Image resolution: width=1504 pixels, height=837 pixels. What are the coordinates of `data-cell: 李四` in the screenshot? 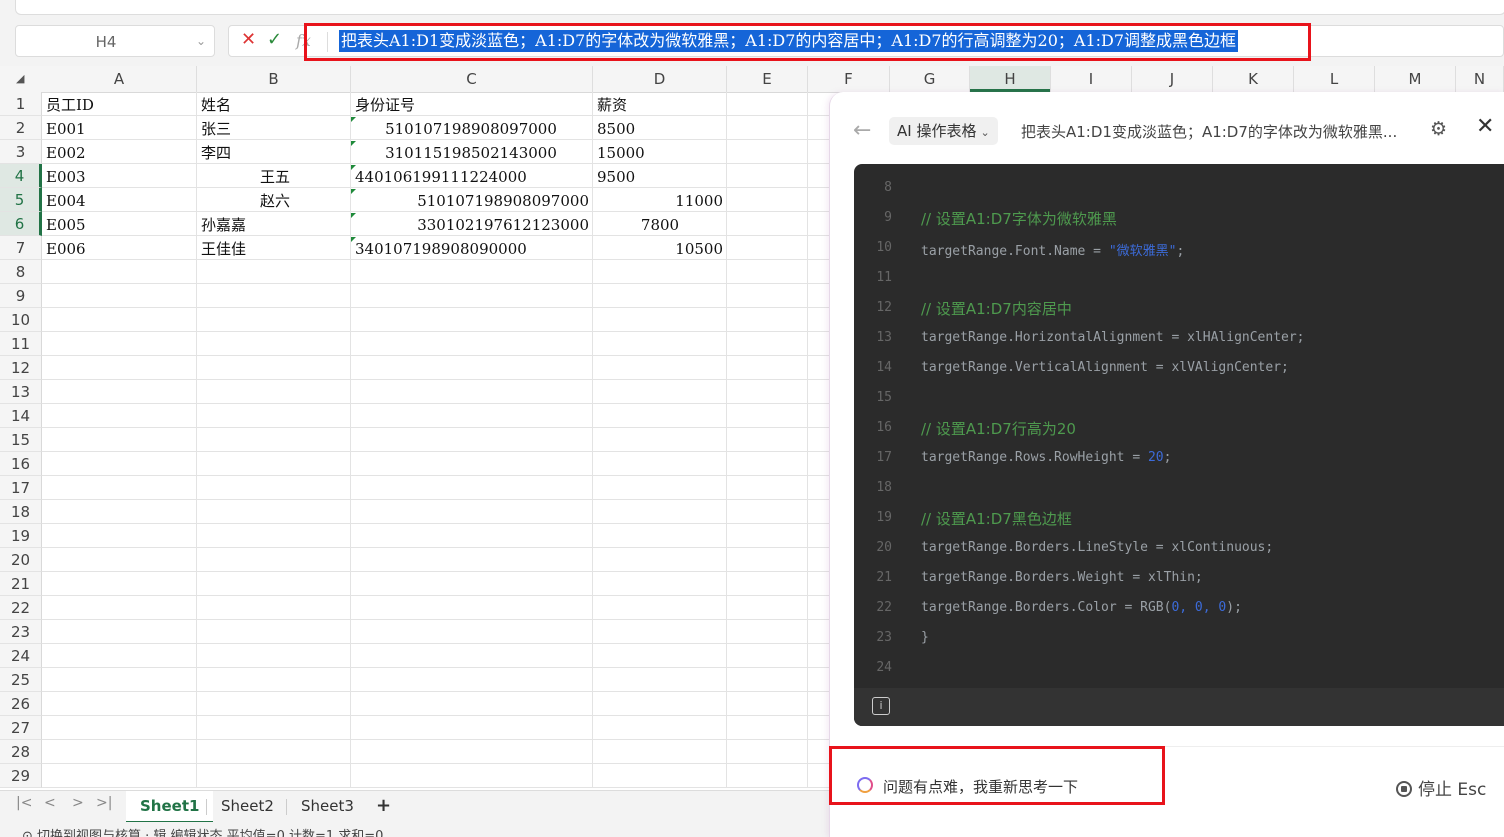 It's located at (271, 153).